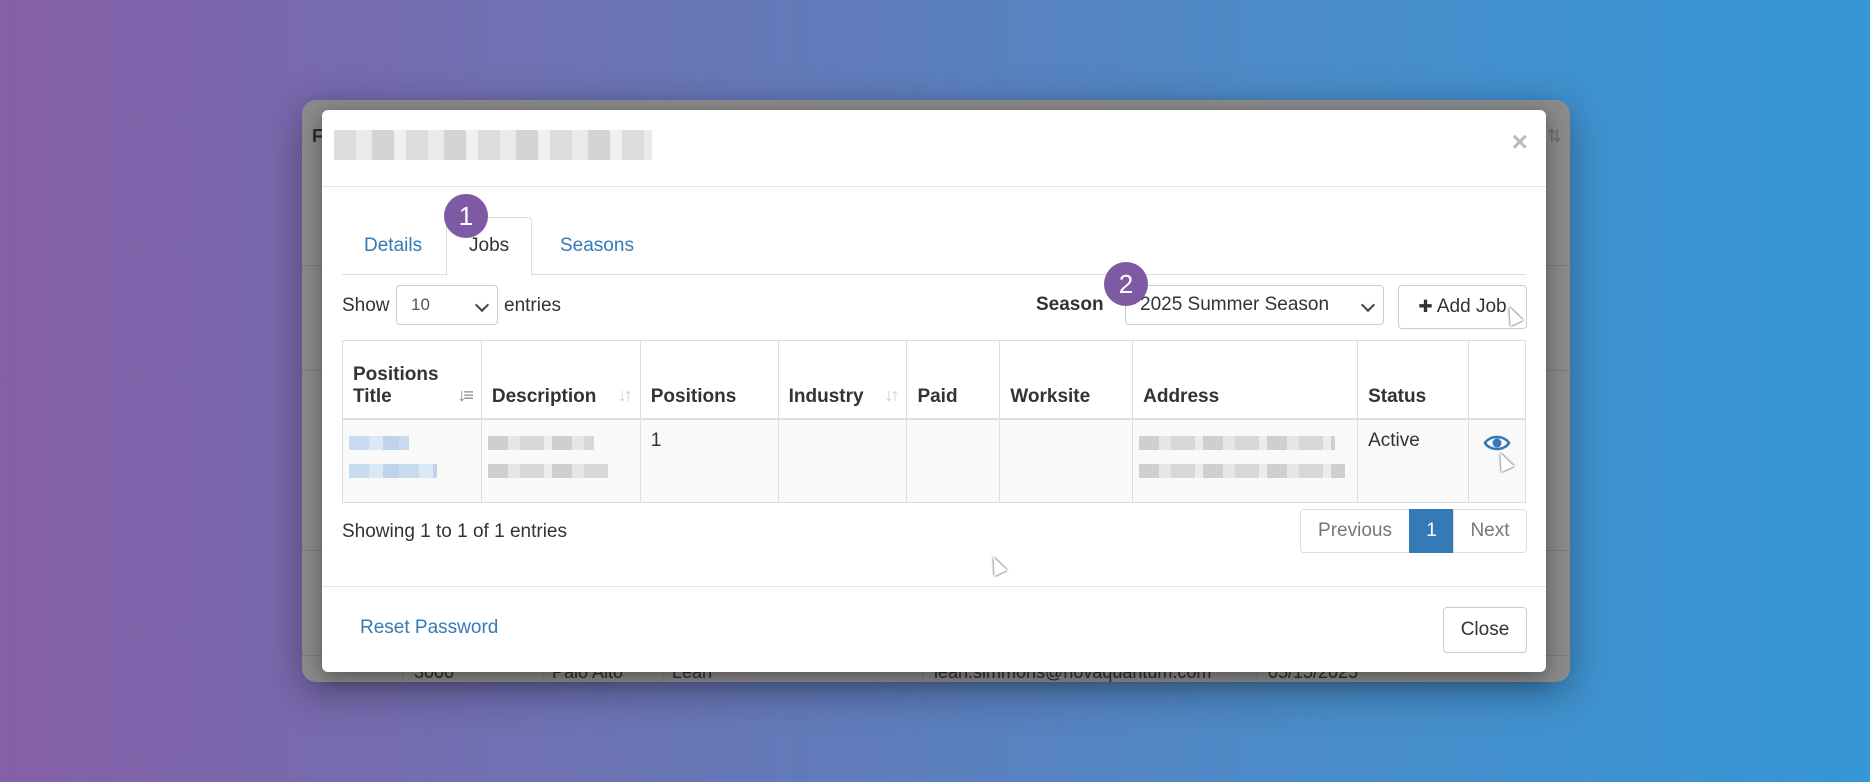 This screenshot has height=782, width=1870. I want to click on add-job-label: Add Job, so click(1471, 306).